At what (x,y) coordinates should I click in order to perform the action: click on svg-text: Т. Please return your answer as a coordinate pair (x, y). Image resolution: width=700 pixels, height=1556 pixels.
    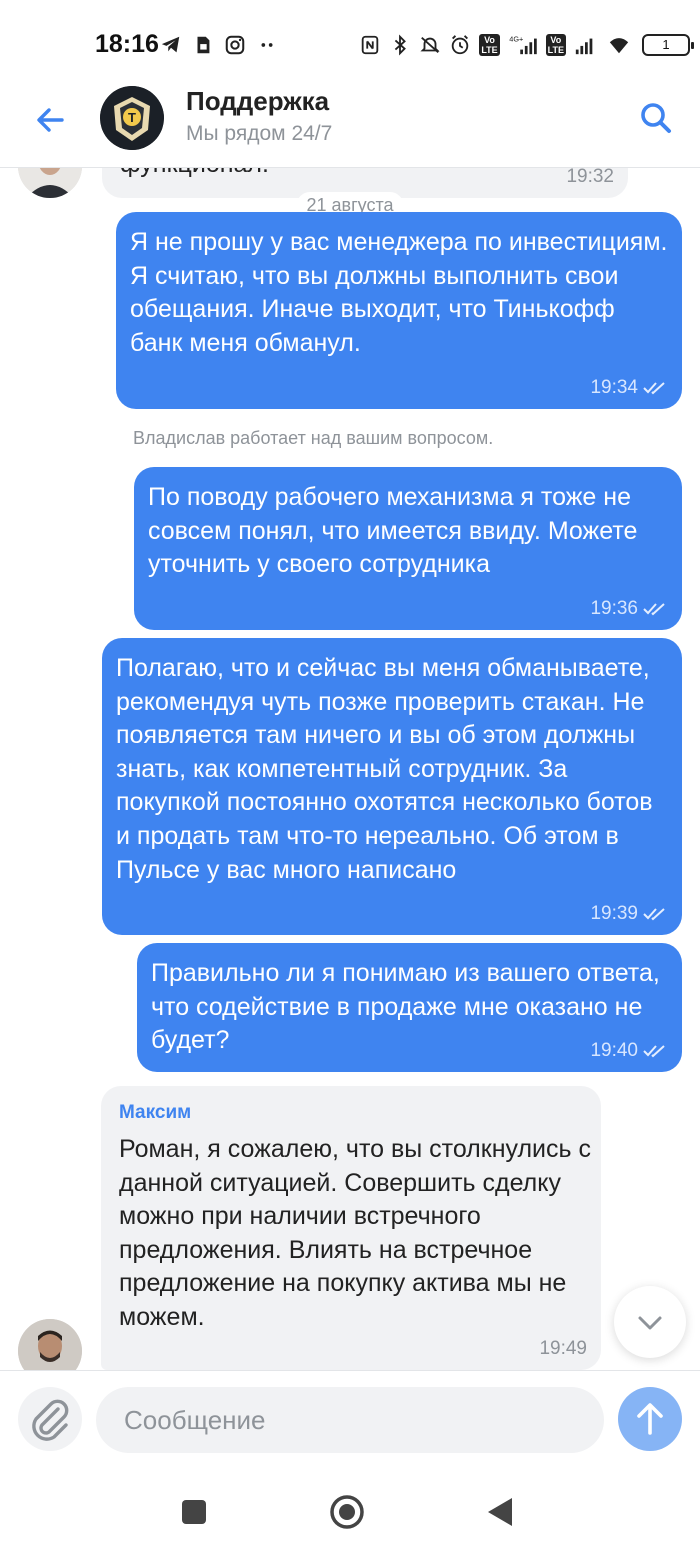
    Looking at the image, I should click on (132, 117).